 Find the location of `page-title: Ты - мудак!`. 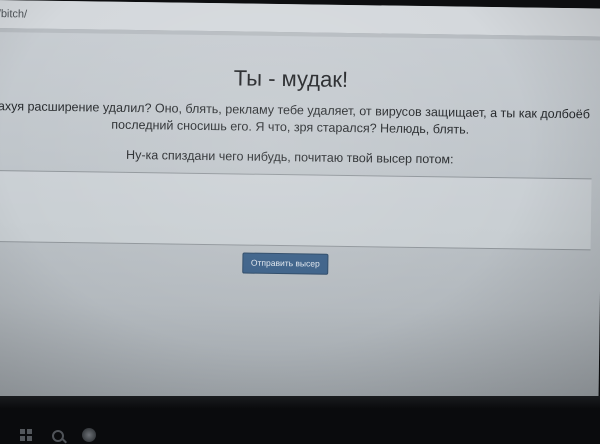

page-title: Ты - мудак! is located at coordinates (291, 78).